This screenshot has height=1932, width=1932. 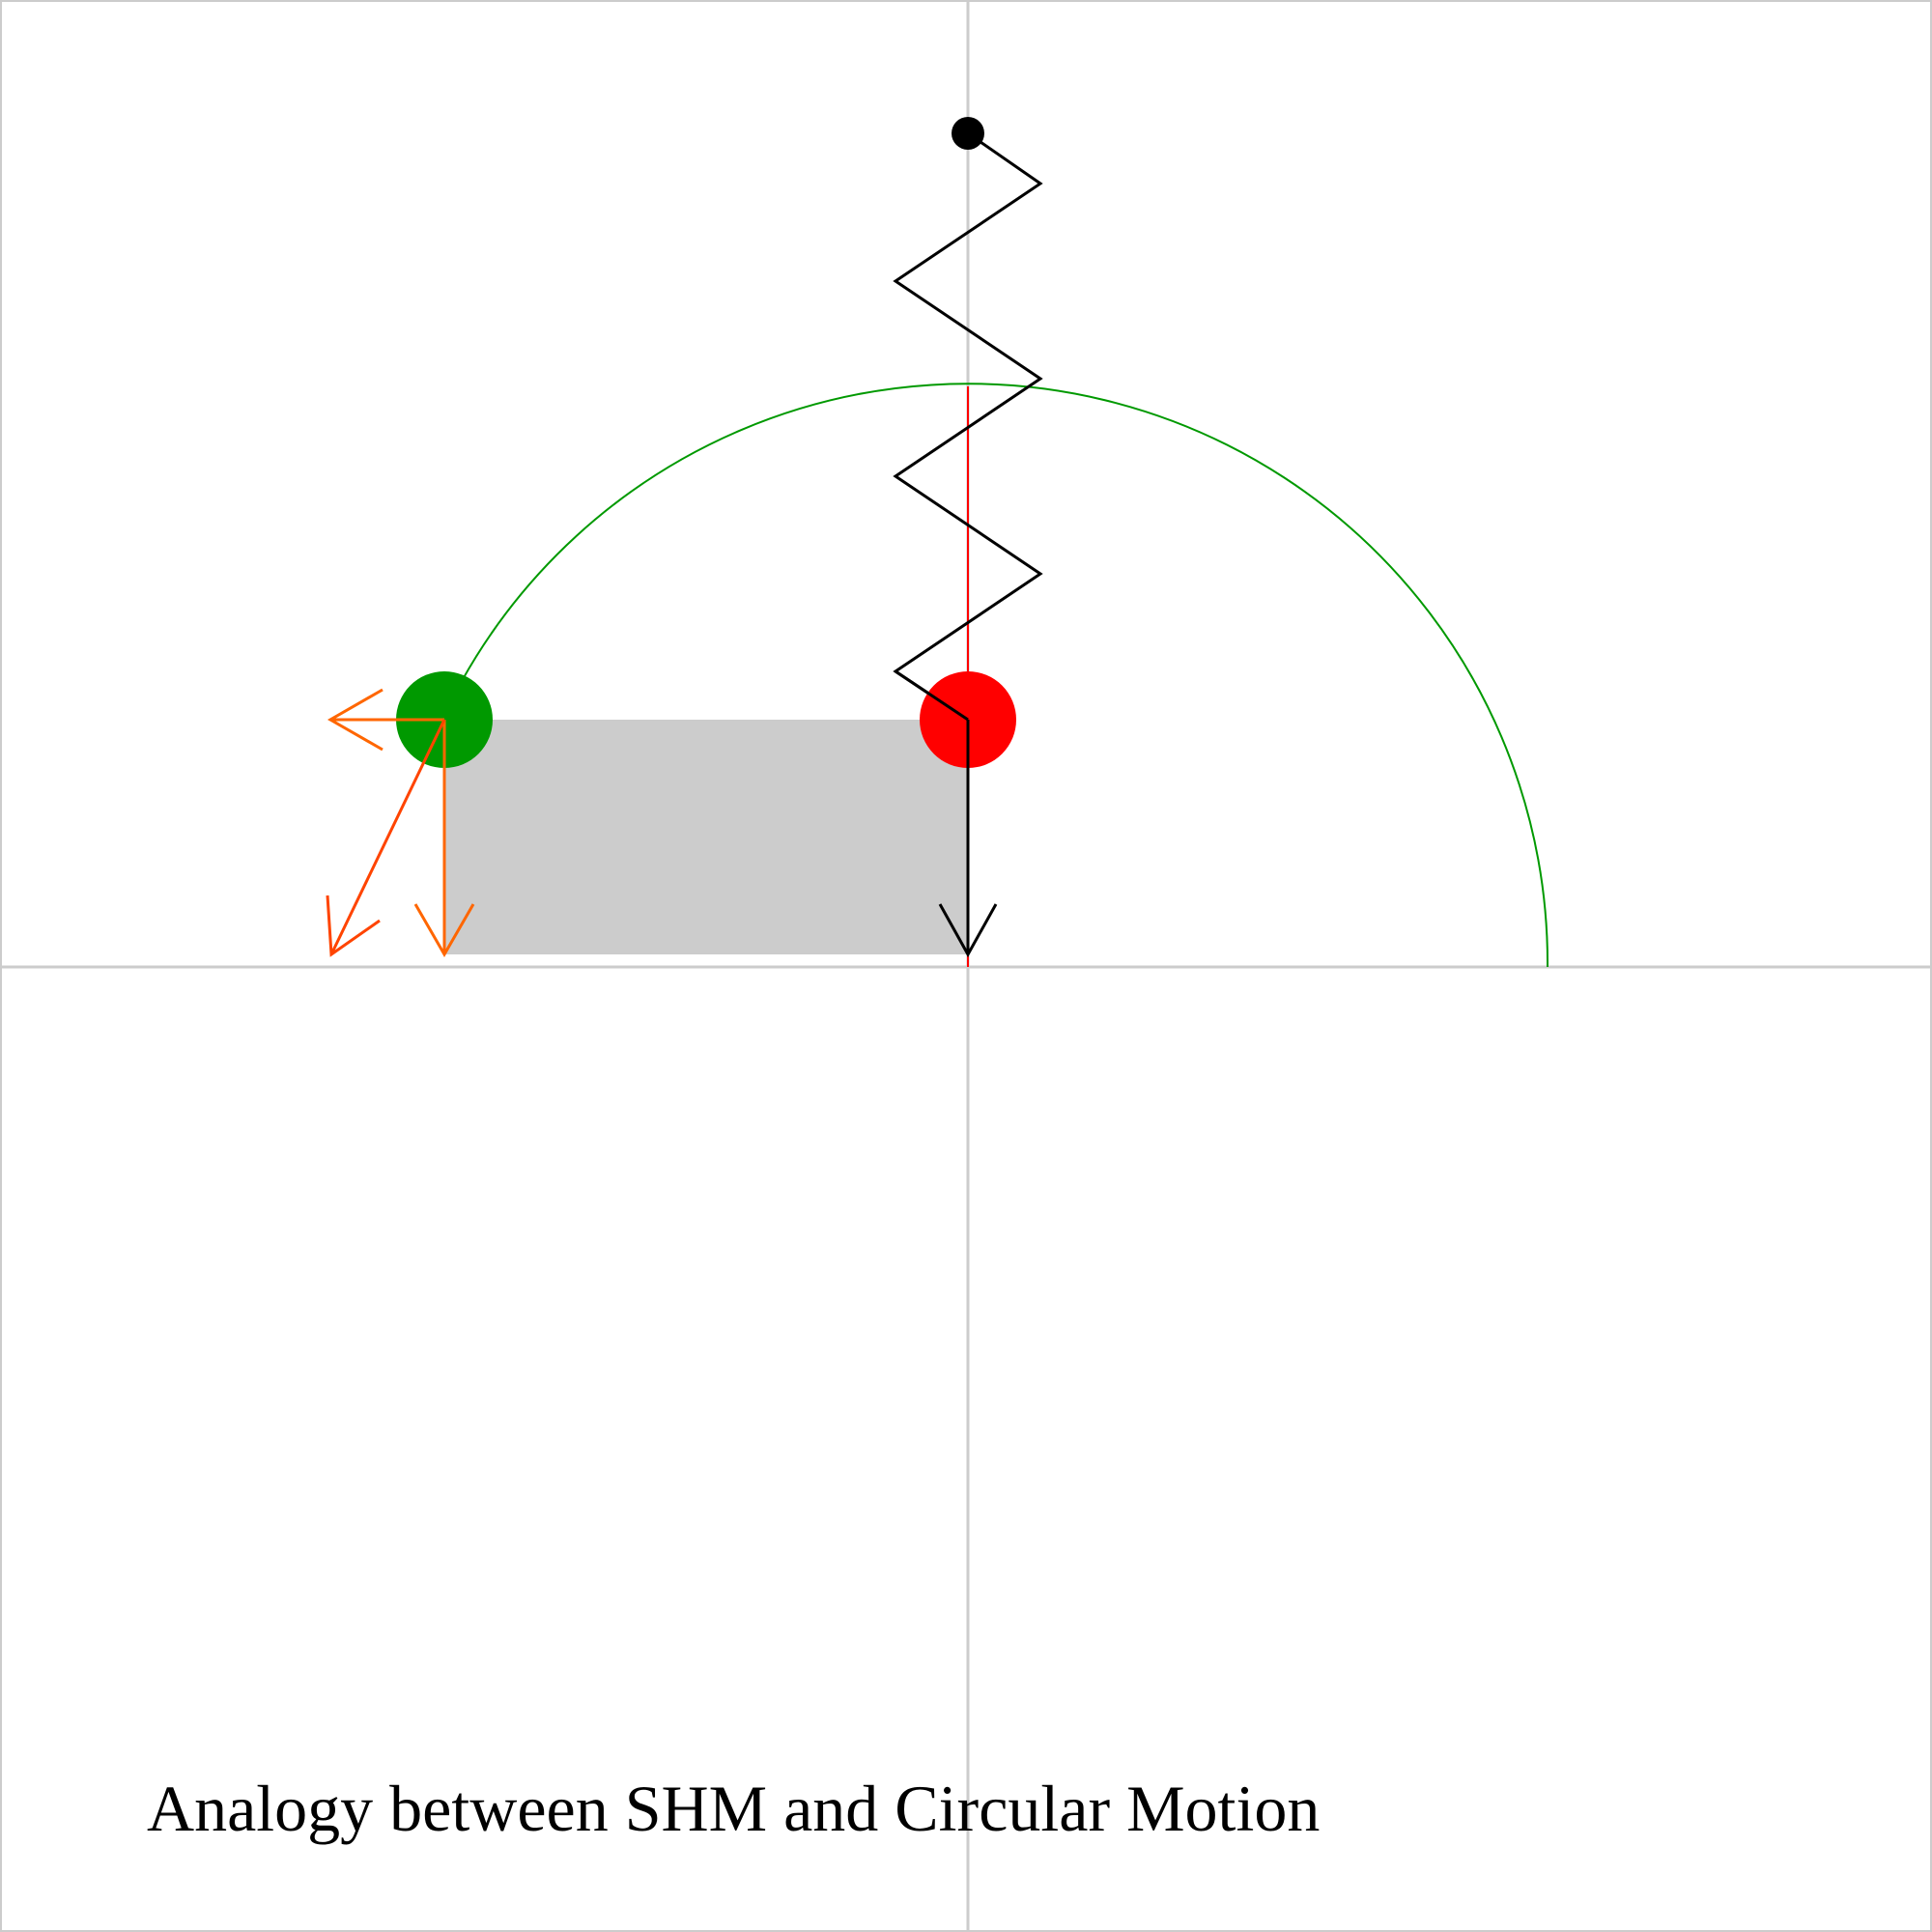 I want to click on anchor-dot, so click(x=968, y=133).